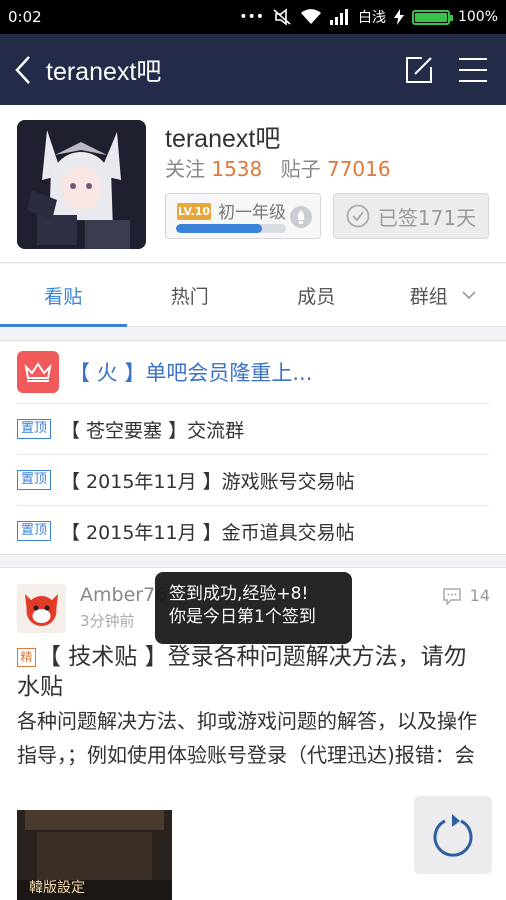 Image resolution: width=506 pixels, height=900 pixels. Describe the element at coordinates (104, 71) in the screenshot. I see `page-title: teranext吧` at that location.